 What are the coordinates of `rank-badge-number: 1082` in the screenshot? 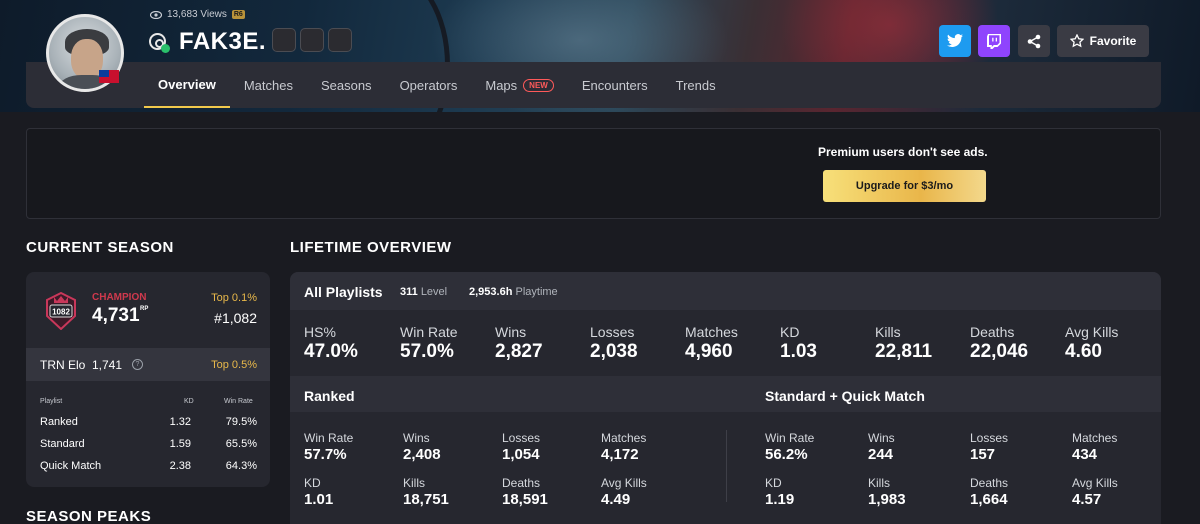 It's located at (61, 312).